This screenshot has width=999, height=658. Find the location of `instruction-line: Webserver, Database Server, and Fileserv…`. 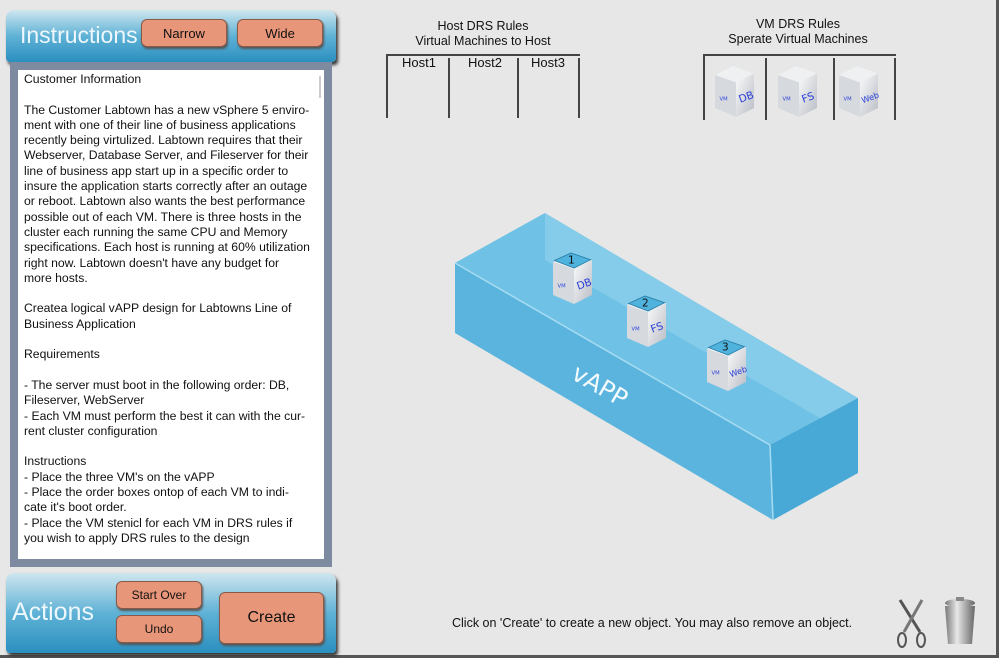

instruction-line: Webserver, Database Server, and Fileserv… is located at coordinates (166, 155).